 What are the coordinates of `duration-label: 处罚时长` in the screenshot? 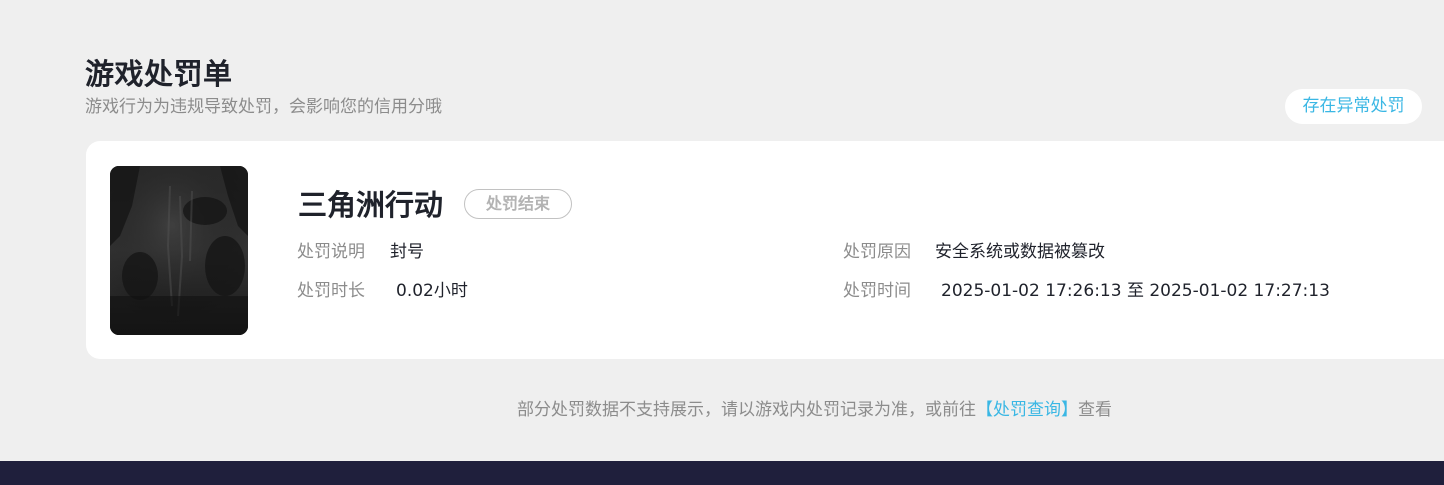 It's located at (331, 291).